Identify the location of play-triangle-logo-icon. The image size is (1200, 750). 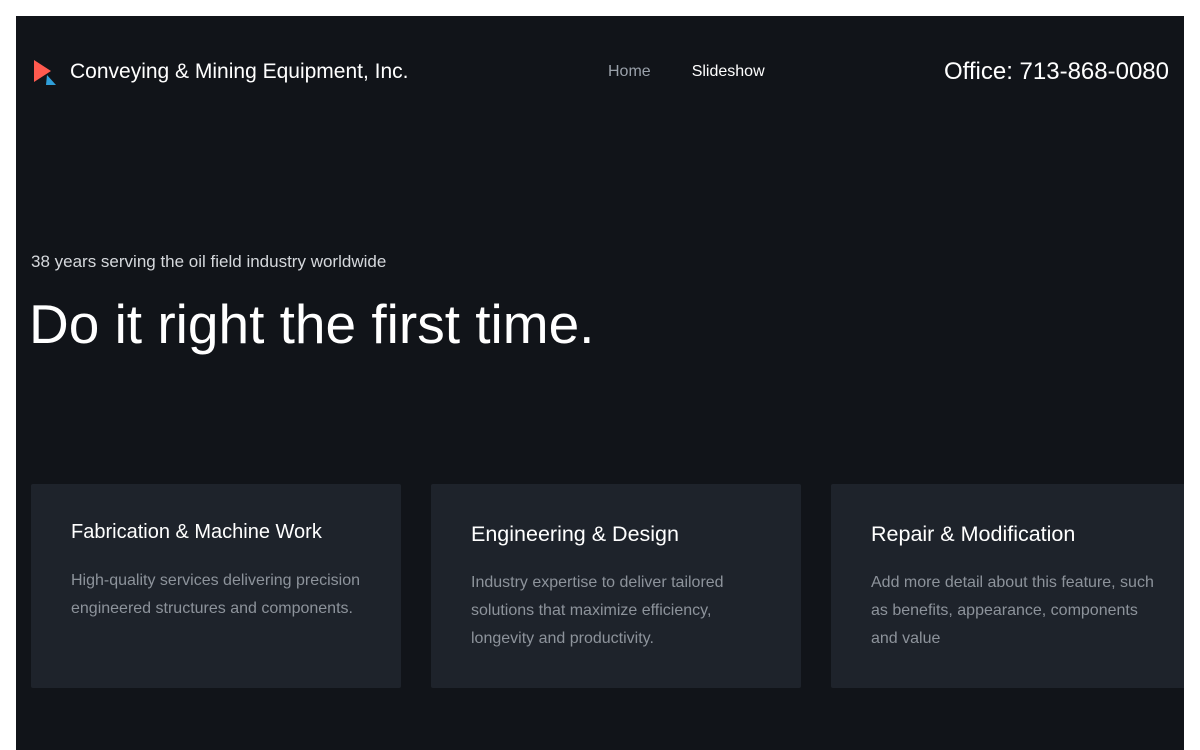
(45, 72).